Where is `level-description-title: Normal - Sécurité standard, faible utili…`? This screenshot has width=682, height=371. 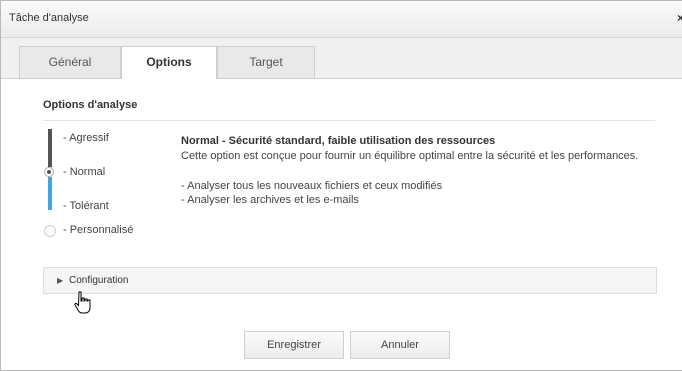
level-description-title: Normal - Sécurité standard, faible utili… is located at coordinates (338, 141).